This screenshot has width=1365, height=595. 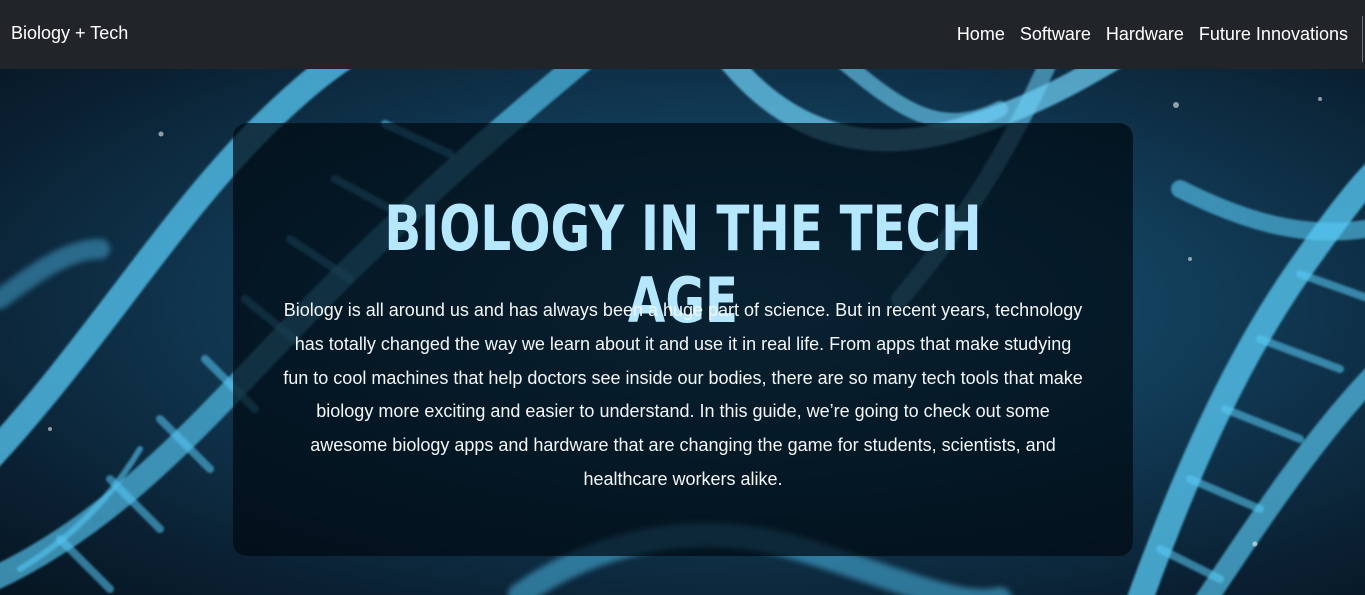 What do you see at coordinates (1145, 34) in the screenshot?
I see `nav-link-hardware: Hardware` at bounding box center [1145, 34].